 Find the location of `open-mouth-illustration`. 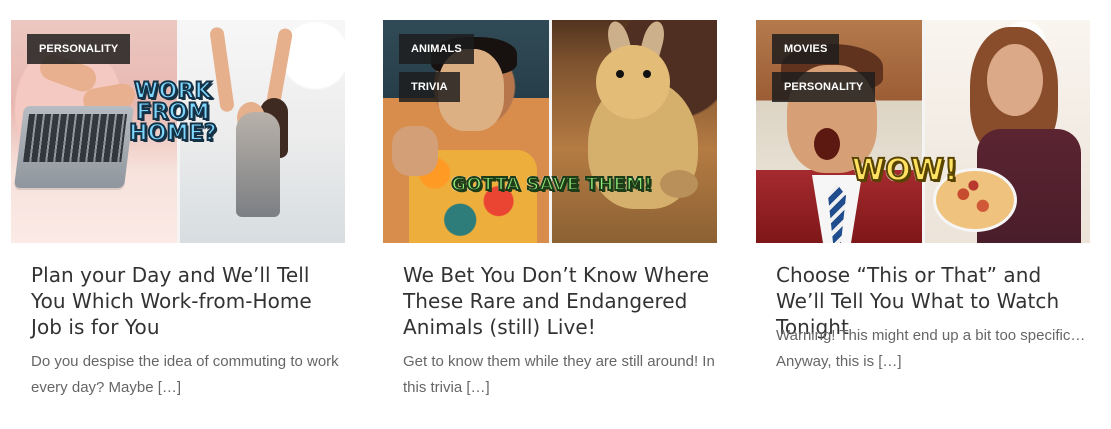

open-mouth-illustration is located at coordinates (827, 144).